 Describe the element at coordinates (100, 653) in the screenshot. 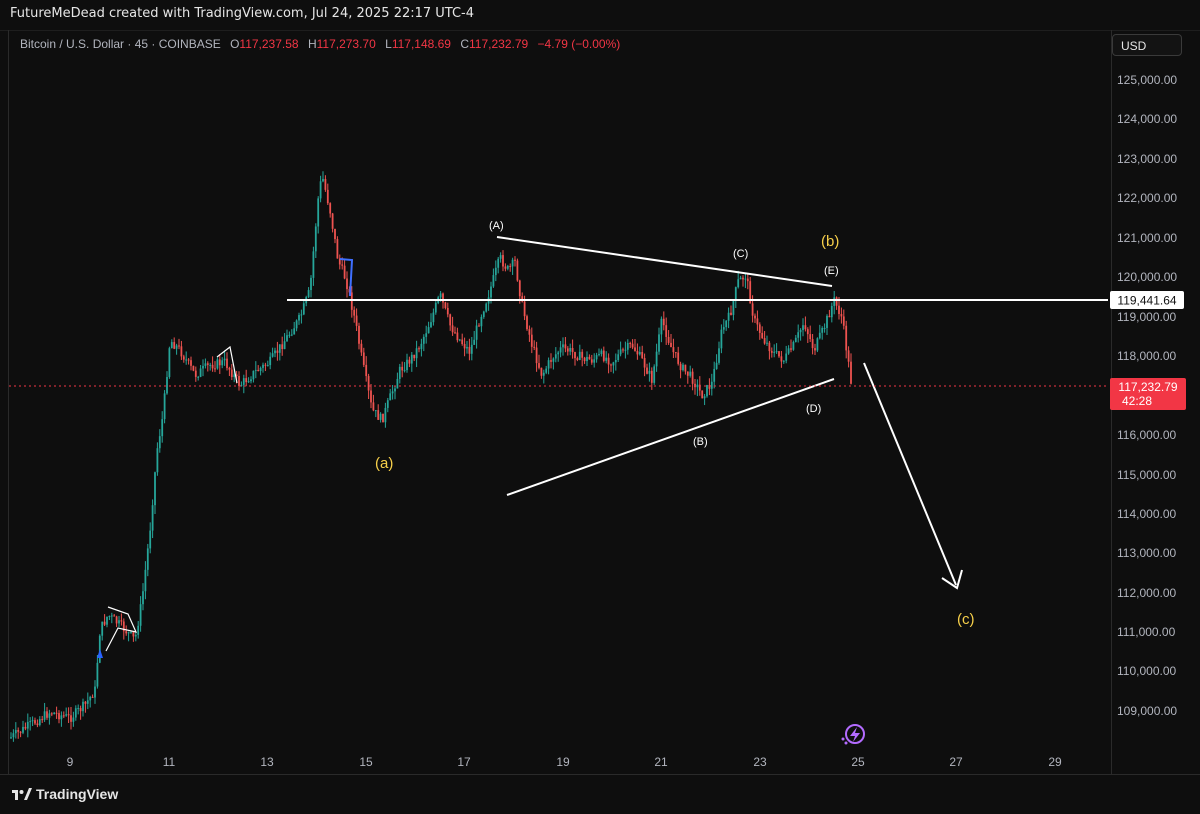

I see `marker-icon` at that location.